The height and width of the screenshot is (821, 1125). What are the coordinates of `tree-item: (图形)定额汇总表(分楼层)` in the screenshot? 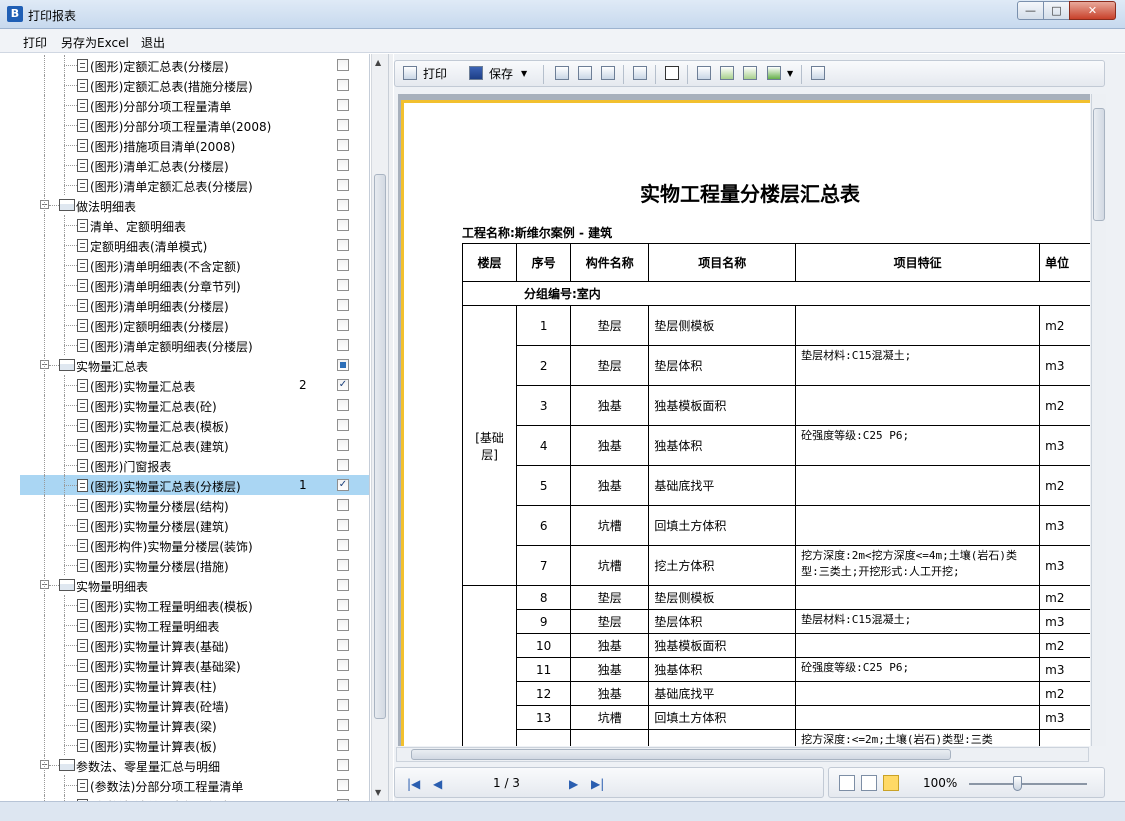 It's located at (194, 65).